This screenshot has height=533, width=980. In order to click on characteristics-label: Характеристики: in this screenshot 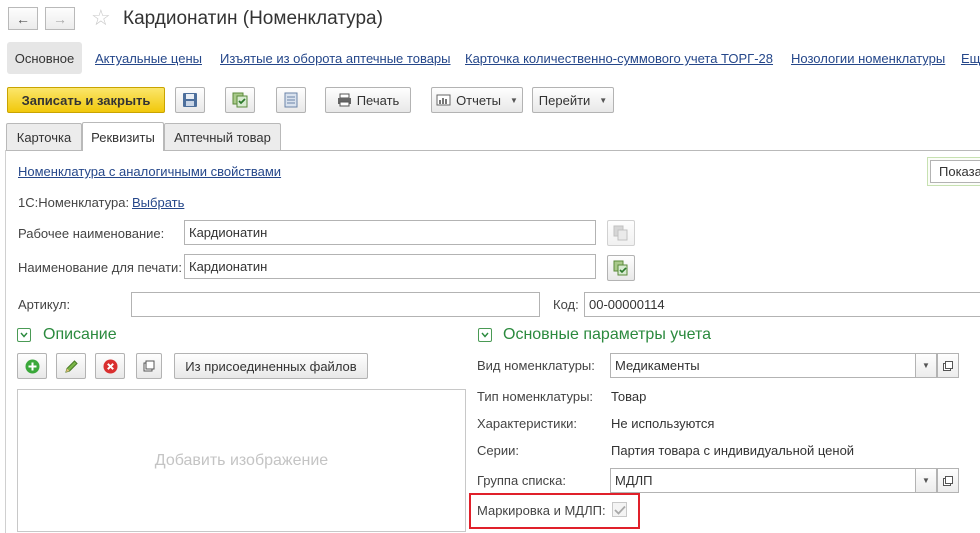, I will do `click(527, 423)`.